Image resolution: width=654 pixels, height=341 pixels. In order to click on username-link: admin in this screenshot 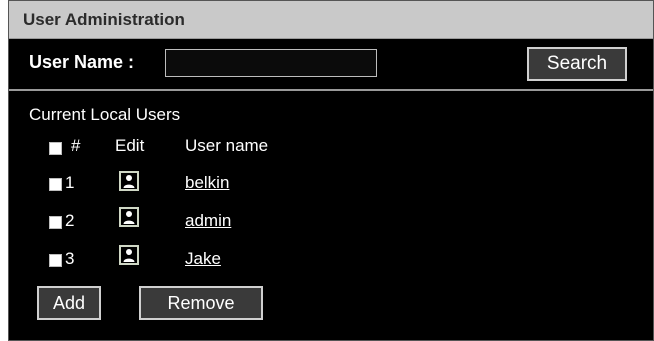, I will do `click(208, 221)`.